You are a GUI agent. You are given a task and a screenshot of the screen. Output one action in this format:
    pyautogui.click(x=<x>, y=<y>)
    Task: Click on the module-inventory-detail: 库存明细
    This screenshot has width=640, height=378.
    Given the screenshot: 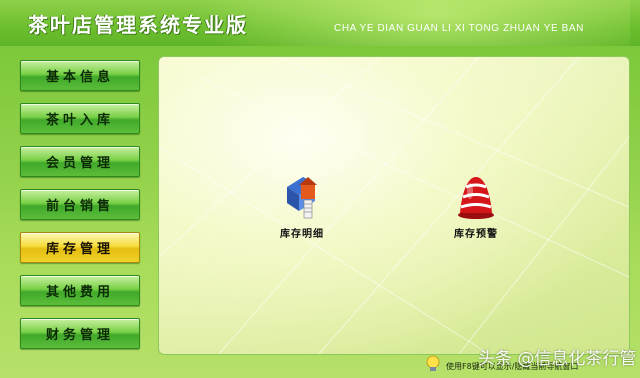 What is the action you would take?
    pyautogui.click(x=302, y=206)
    